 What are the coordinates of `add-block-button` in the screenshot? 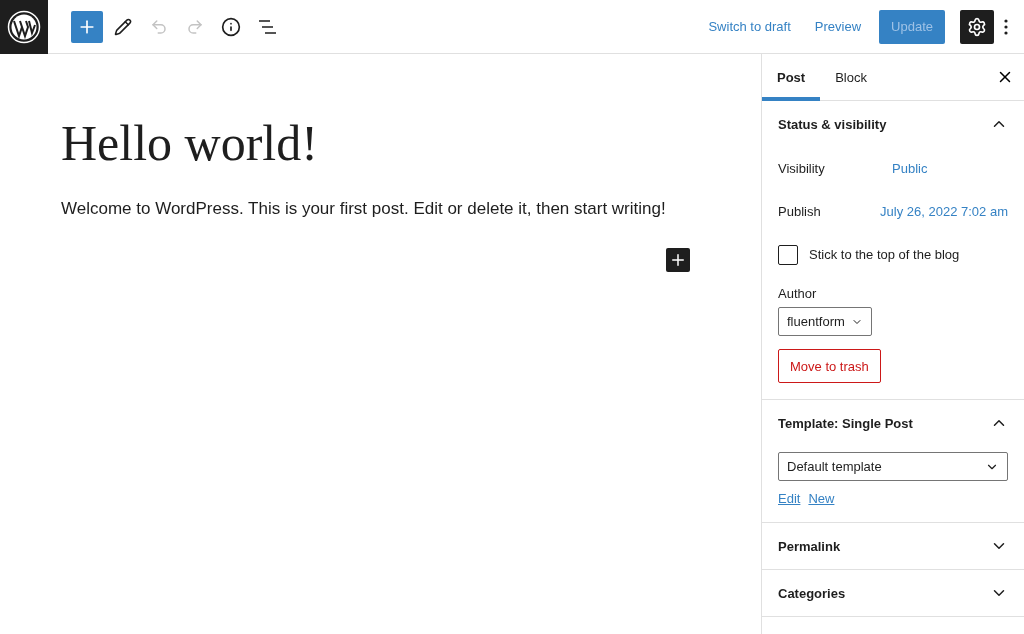 It's located at (678, 260).